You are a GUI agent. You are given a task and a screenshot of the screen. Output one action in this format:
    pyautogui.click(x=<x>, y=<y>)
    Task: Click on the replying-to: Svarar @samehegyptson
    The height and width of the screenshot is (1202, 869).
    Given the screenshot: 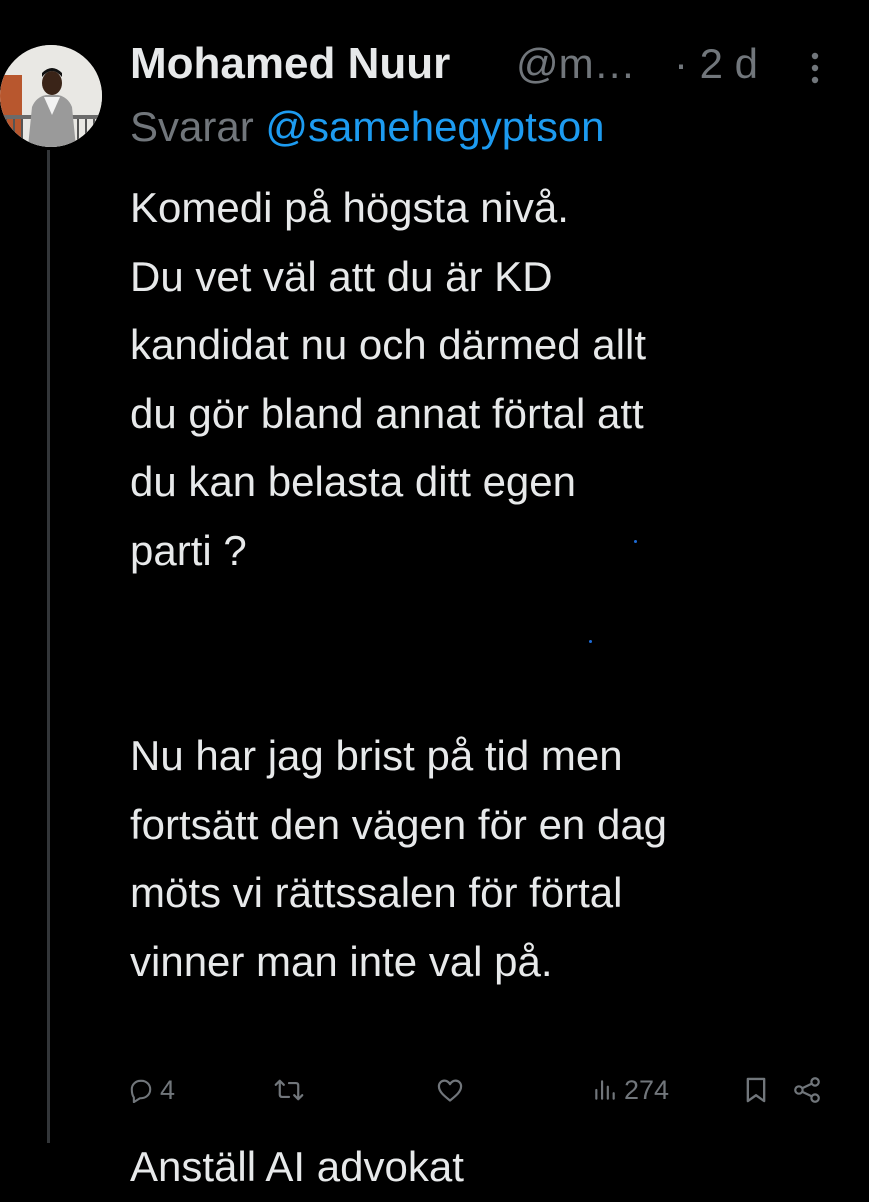 What is the action you would take?
    pyautogui.click(x=367, y=127)
    